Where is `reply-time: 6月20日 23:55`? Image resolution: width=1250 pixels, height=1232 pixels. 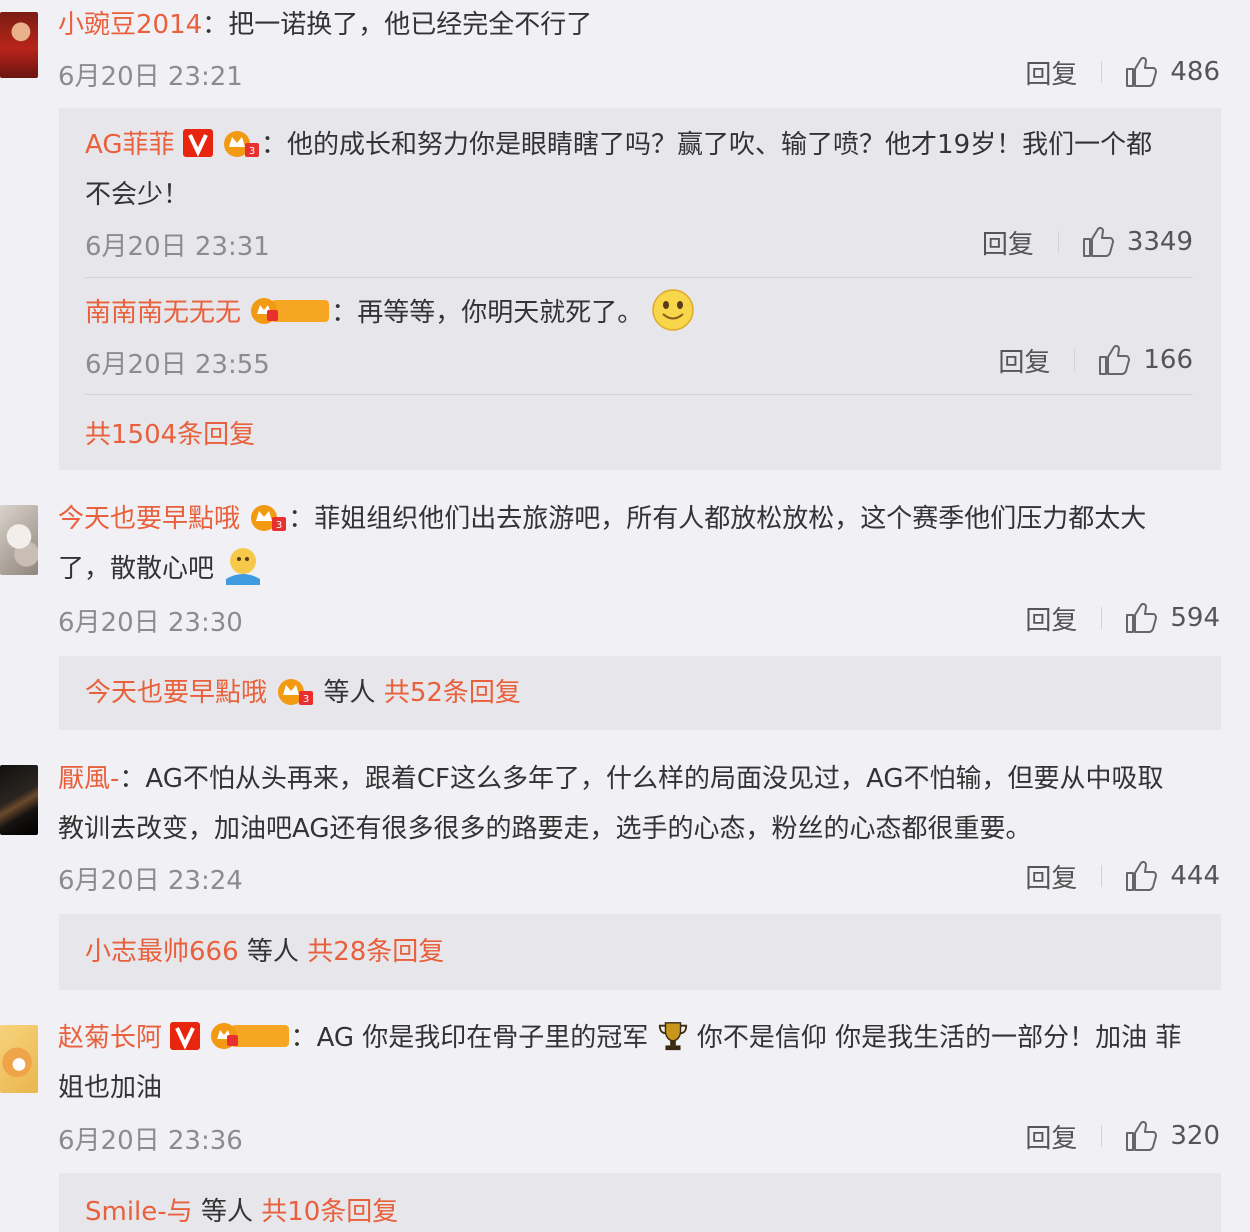
reply-time: 6月20日 23:55 is located at coordinates (177, 365).